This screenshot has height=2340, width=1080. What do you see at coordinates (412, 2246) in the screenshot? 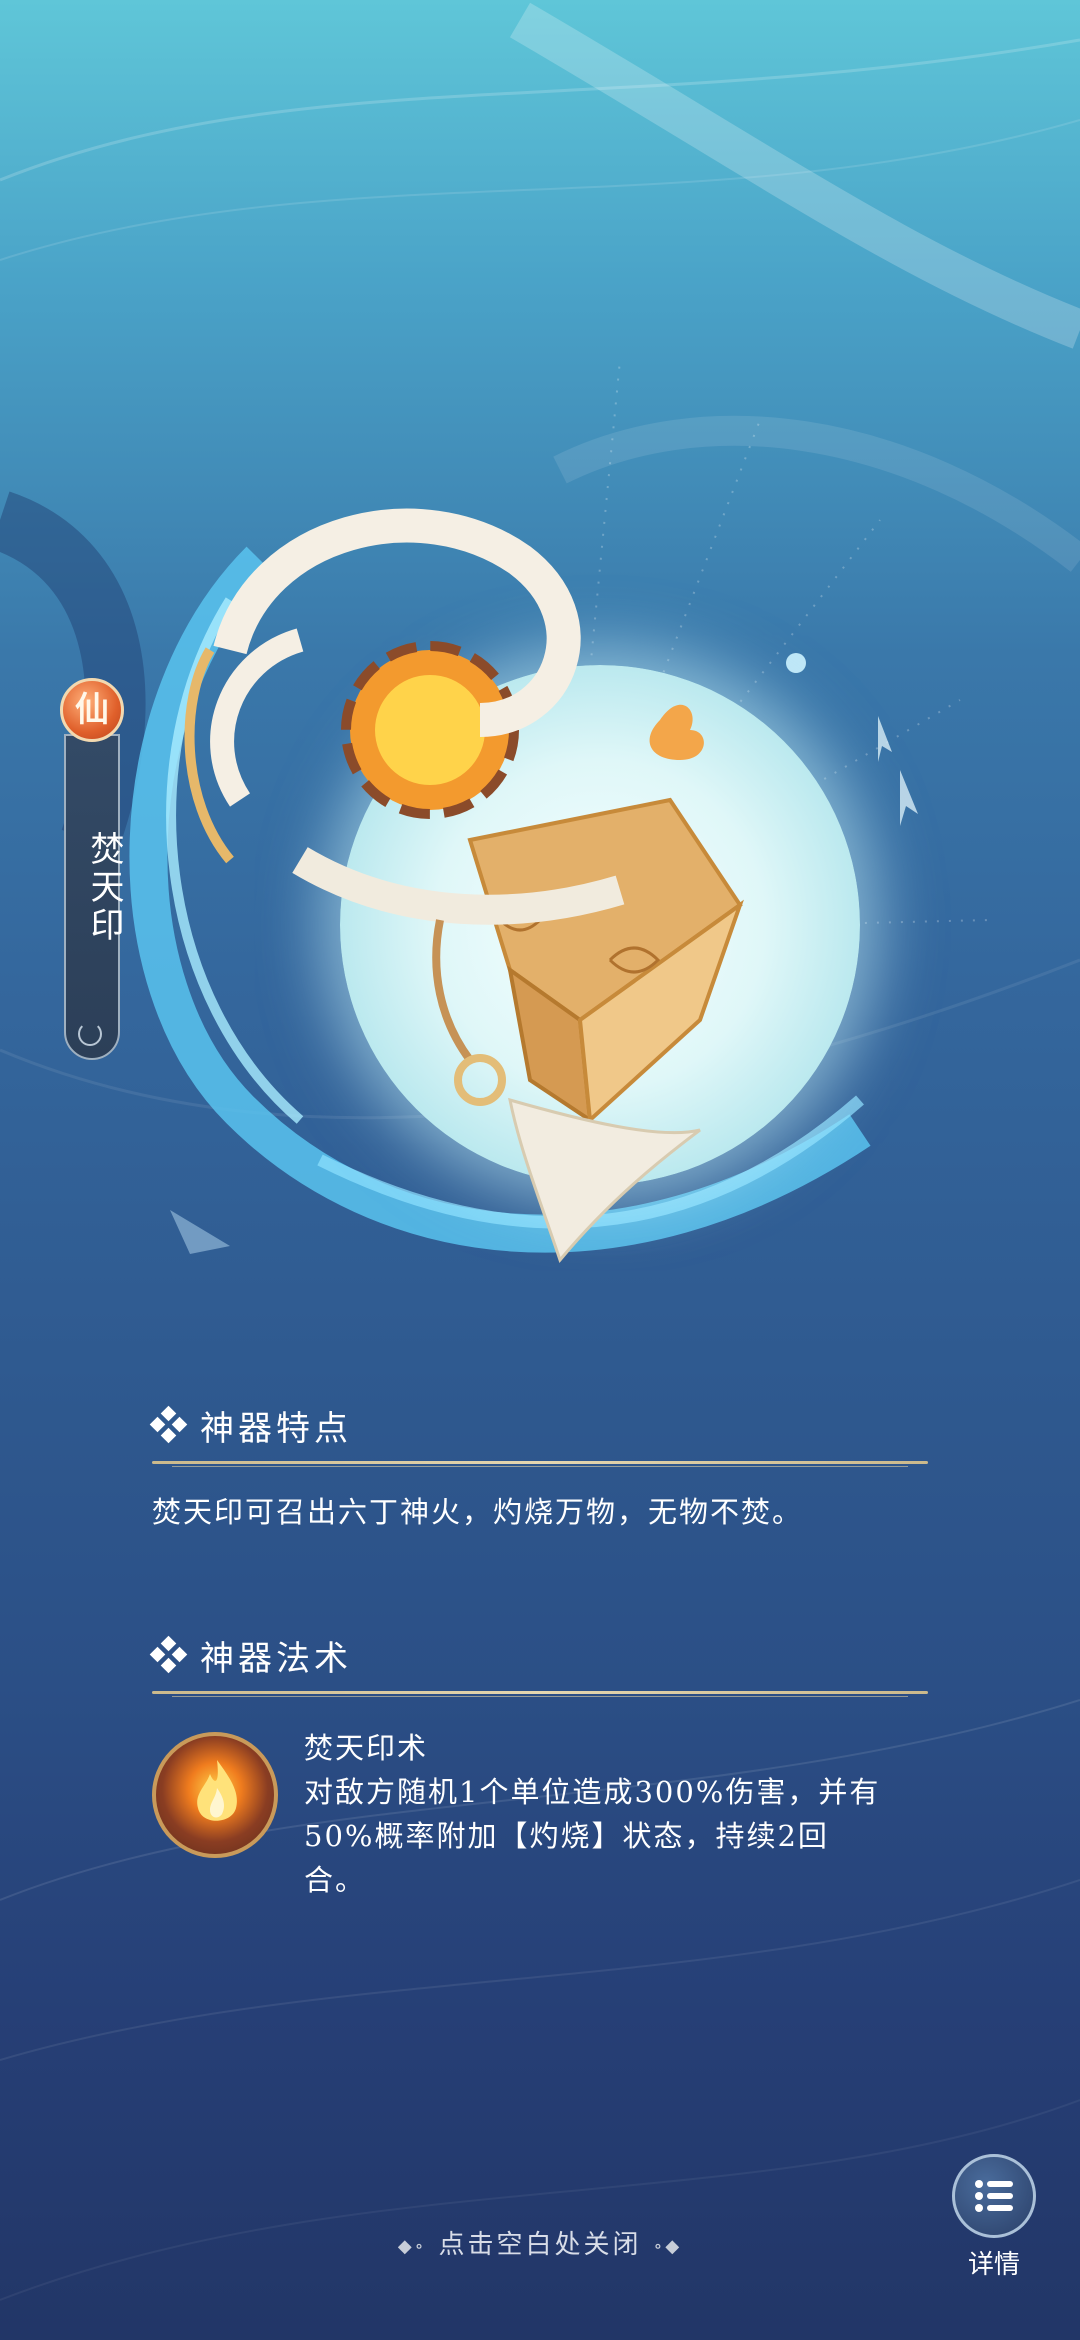
I see `left-ornament-icon: ◆∘` at bounding box center [412, 2246].